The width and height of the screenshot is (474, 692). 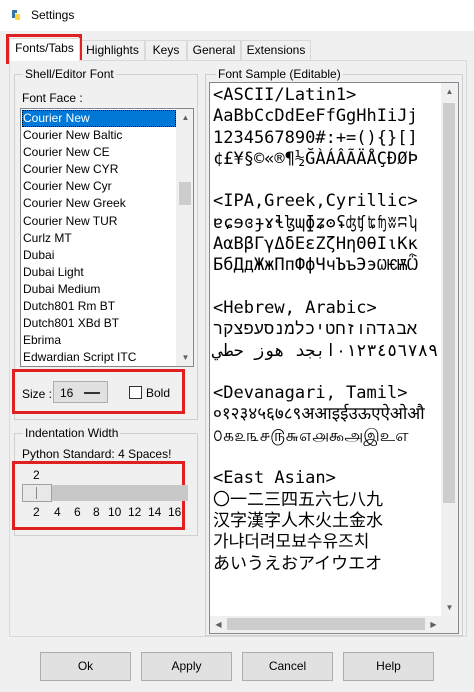 What do you see at coordinates (85, 666) in the screenshot?
I see `ok-button: Ok` at bounding box center [85, 666].